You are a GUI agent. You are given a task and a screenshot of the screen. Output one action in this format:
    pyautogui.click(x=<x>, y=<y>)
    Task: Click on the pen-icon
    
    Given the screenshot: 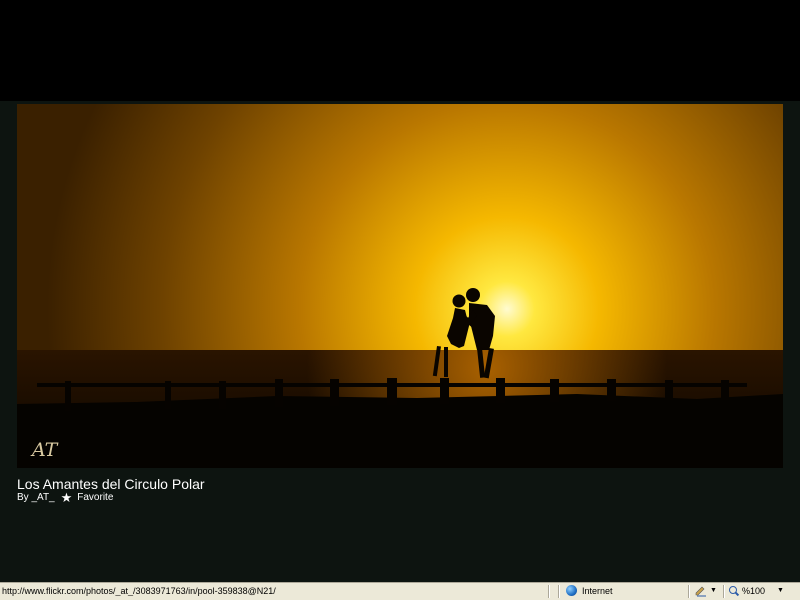 What is the action you would take?
    pyautogui.click(x=700, y=591)
    